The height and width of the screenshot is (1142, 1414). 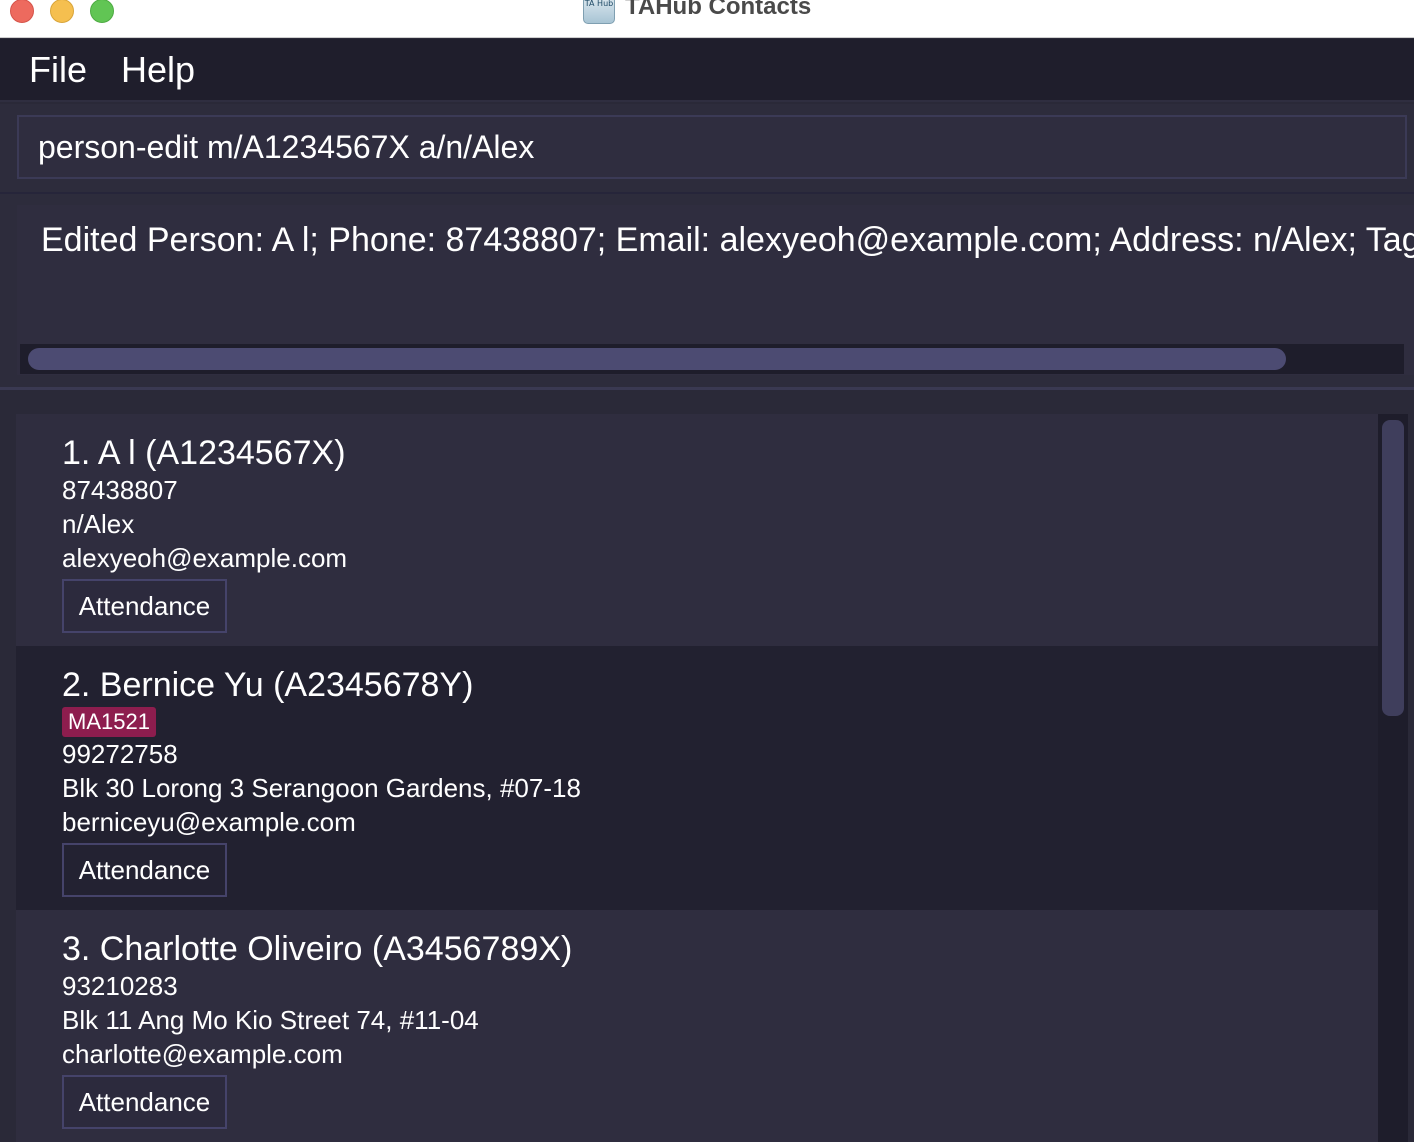 What do you see at coordinates (62, 11) in the screenshot?
I see `minimize-window-button` at bounding box center [62, 11].